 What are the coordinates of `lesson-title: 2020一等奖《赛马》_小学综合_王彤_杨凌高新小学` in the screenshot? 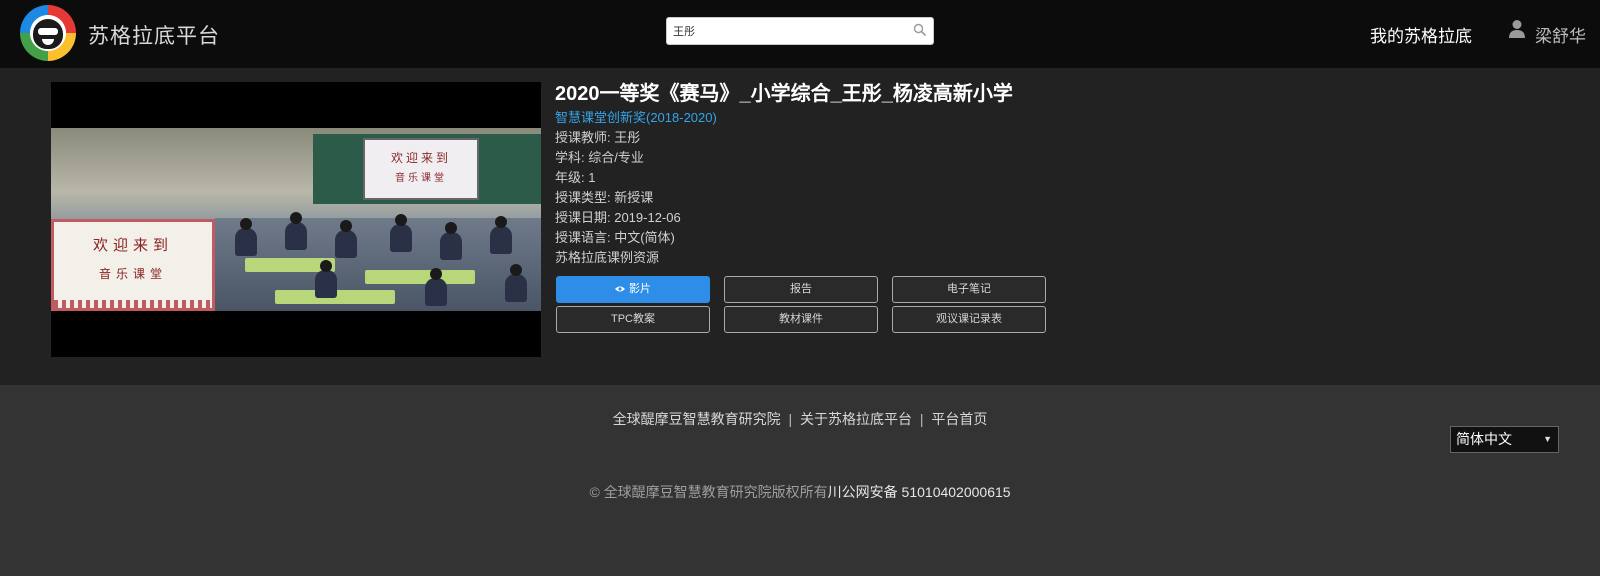 It's located at (784, 94).